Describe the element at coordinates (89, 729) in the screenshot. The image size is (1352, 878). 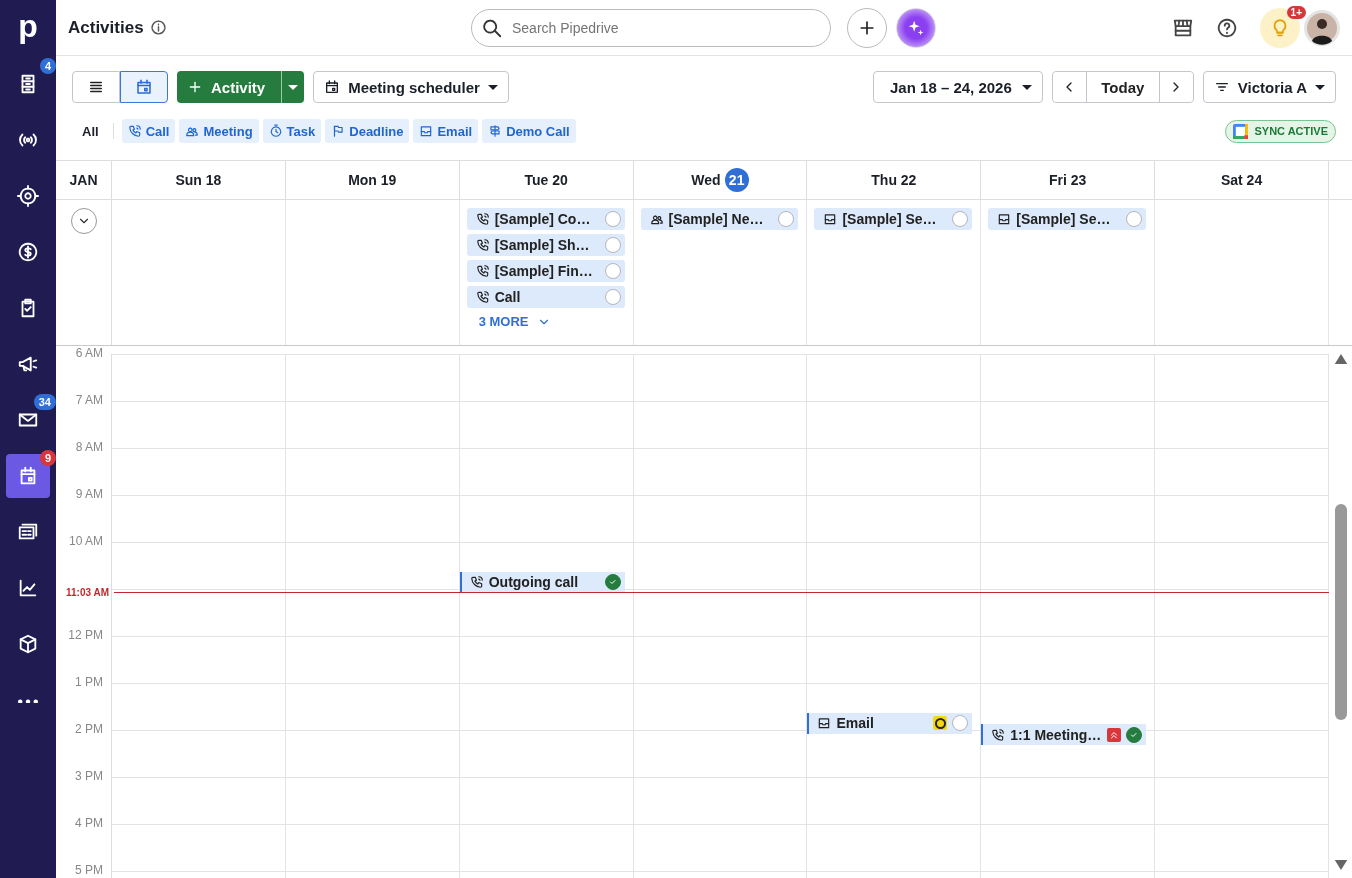
I see `hour-label: 2 PM` at that location.